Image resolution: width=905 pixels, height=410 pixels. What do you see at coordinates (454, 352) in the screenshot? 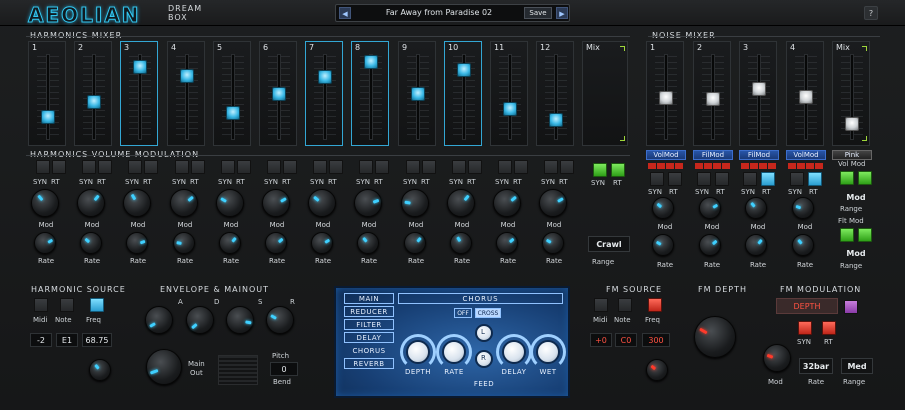
I see `fx-rate-knob` at bounding box center [454, 352].